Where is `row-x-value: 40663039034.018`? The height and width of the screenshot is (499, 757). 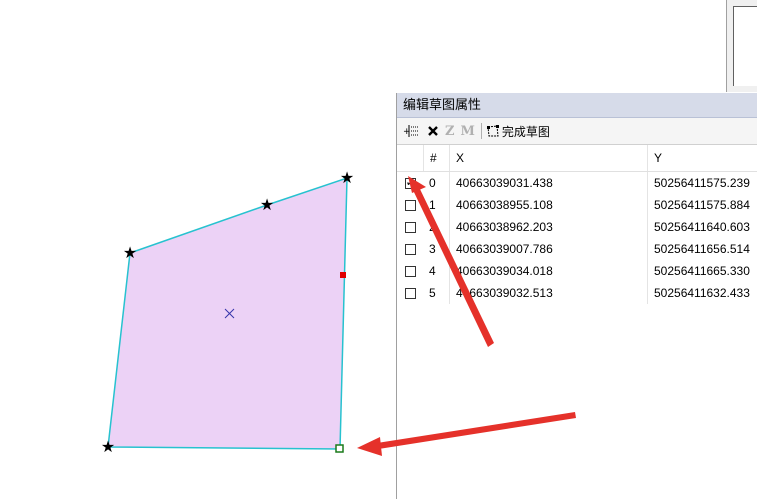 row-x-value: 40663039034.018 is located at coordinates (548, 271).